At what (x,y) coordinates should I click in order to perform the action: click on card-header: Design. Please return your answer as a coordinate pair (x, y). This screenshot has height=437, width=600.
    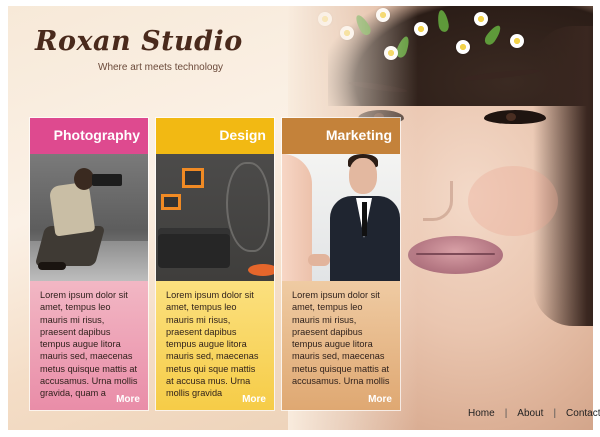
    Looking at the image, I should click on (215, 136).